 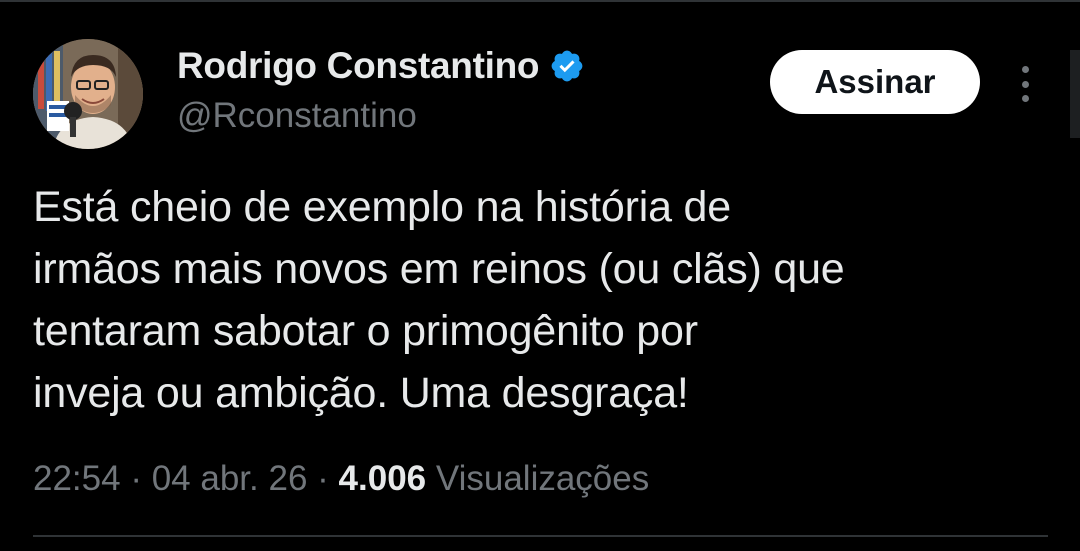 What do you see at coordinates (383, 478) in the screenshot?
I see `views-count: 4.006` at bounding box center [383, 478].